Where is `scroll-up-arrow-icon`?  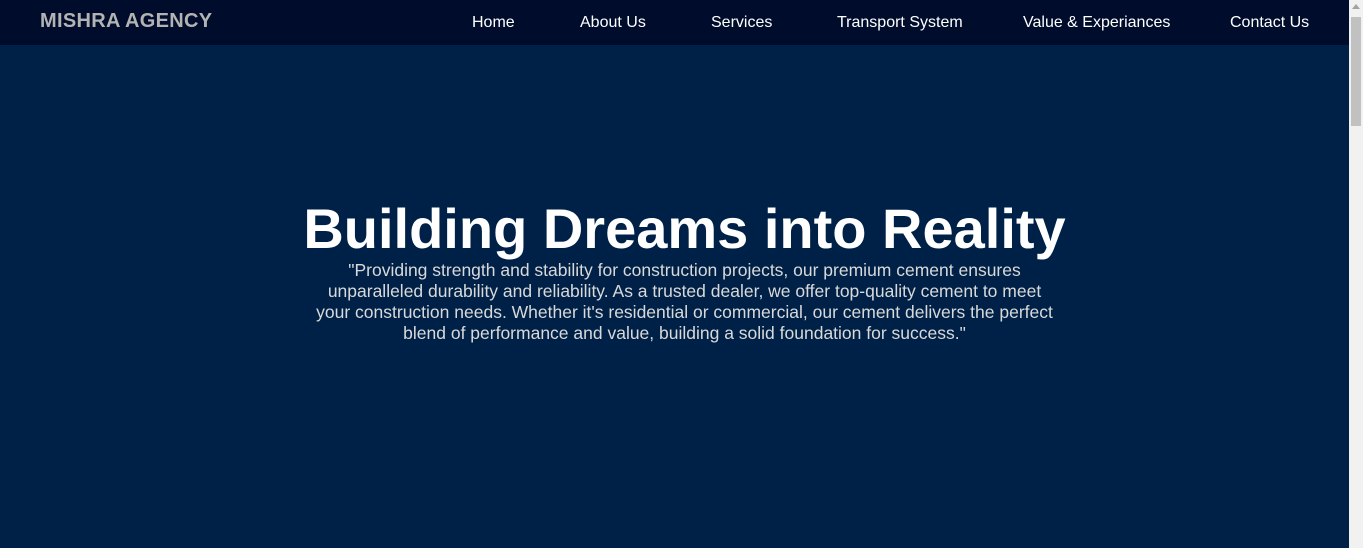 scroll-up-arrow-icon is located at coordinates (1356, 6).